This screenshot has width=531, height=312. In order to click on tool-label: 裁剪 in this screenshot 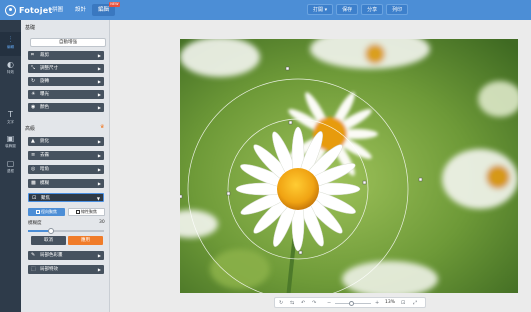, I will do `click(44, 55)`.